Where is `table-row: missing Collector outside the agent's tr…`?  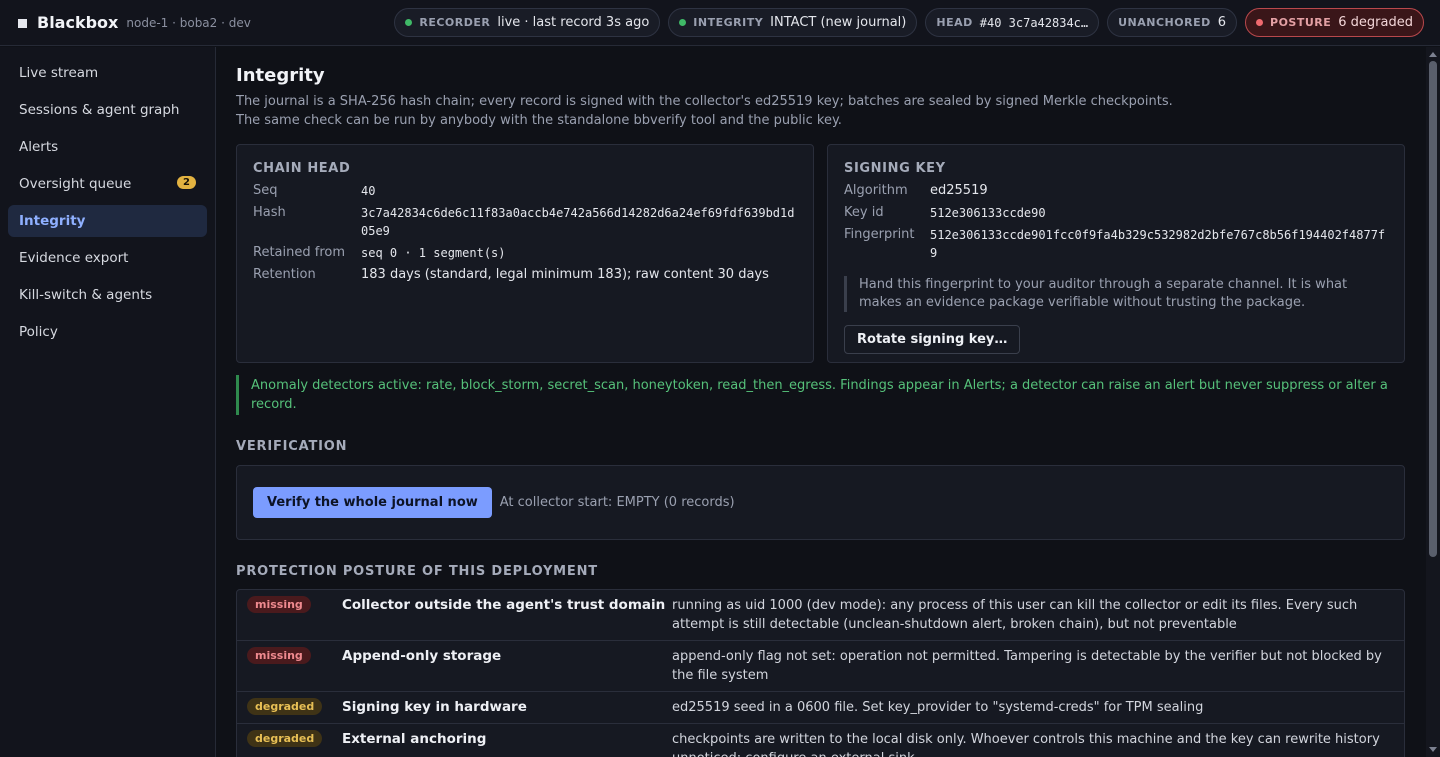
table-row: missing Collector outside the agent's tr… is located at coordinates (820, 615).